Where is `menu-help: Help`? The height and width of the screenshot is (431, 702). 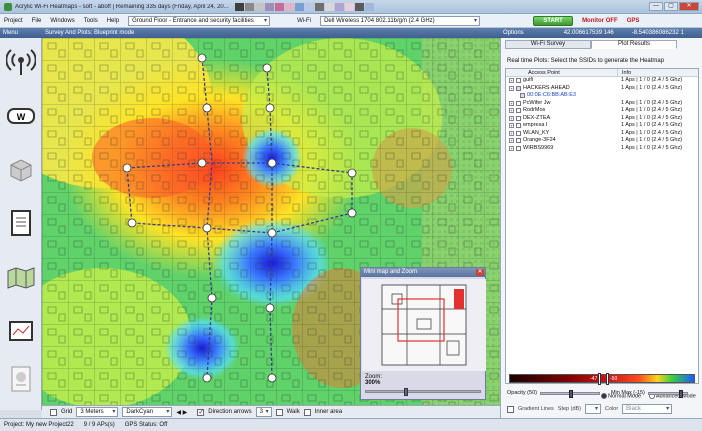
menu-help: Help is located at coordinates (113, 21).